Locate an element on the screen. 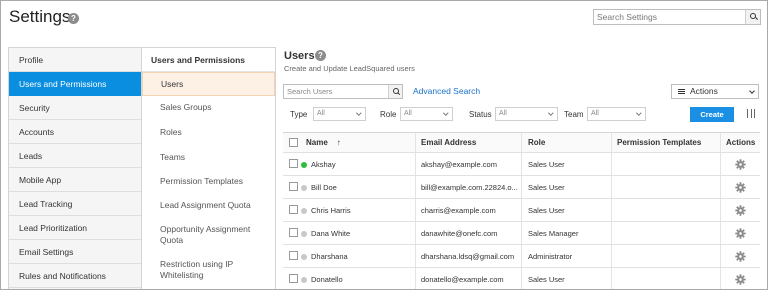 This screenshot has height=290, width=768. sidebar-item-mobile-app: Mobile App is located at coordinates (75, 180).